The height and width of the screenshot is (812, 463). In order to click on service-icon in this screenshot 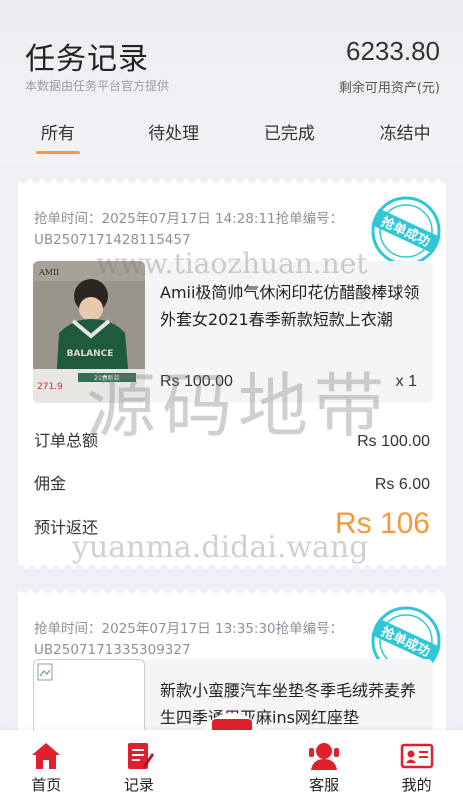, I will do `click(324, 756)`.